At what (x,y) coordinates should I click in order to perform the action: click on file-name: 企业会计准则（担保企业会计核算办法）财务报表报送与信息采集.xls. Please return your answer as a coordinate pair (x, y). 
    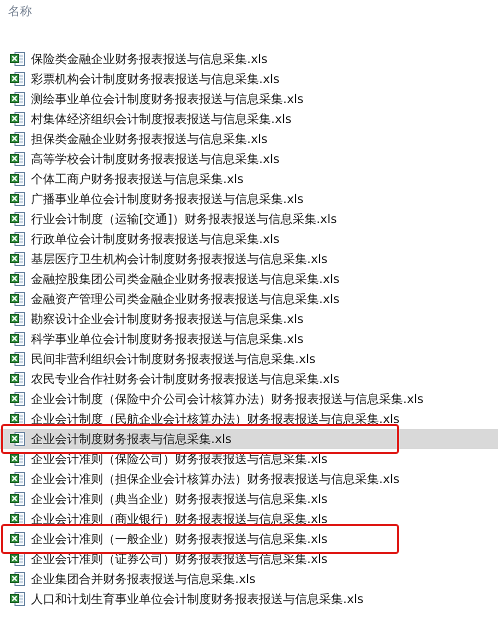
    Looking at the image, I should click on (215, 479).